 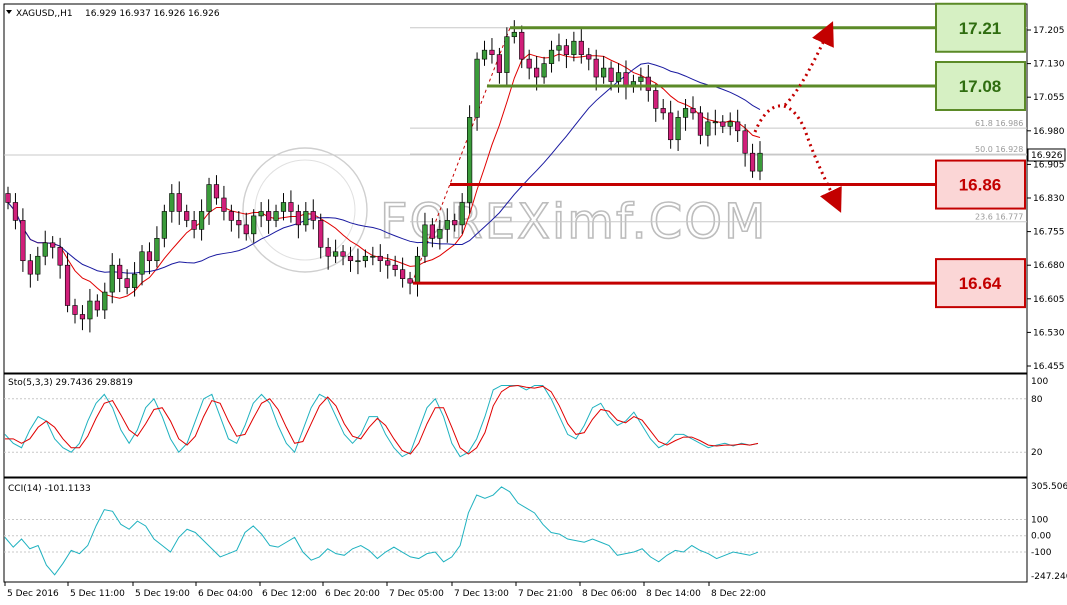 I want to click on x-tick-label: 6 Dec 12:00, so click(x=289, y=594).